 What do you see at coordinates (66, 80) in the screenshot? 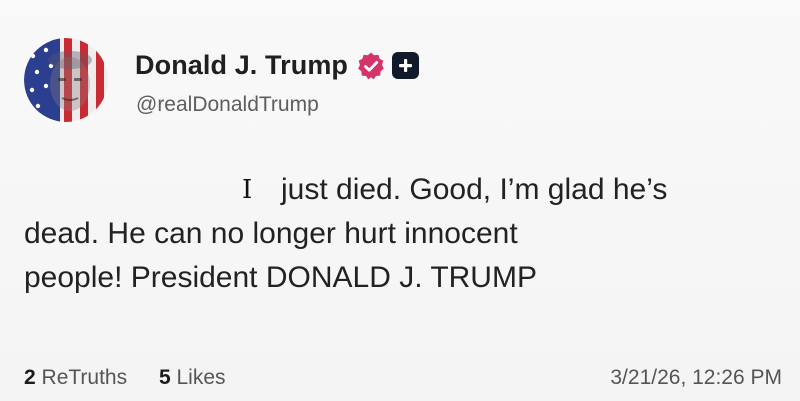
I see `avatar` at bounding box center [66, 80].